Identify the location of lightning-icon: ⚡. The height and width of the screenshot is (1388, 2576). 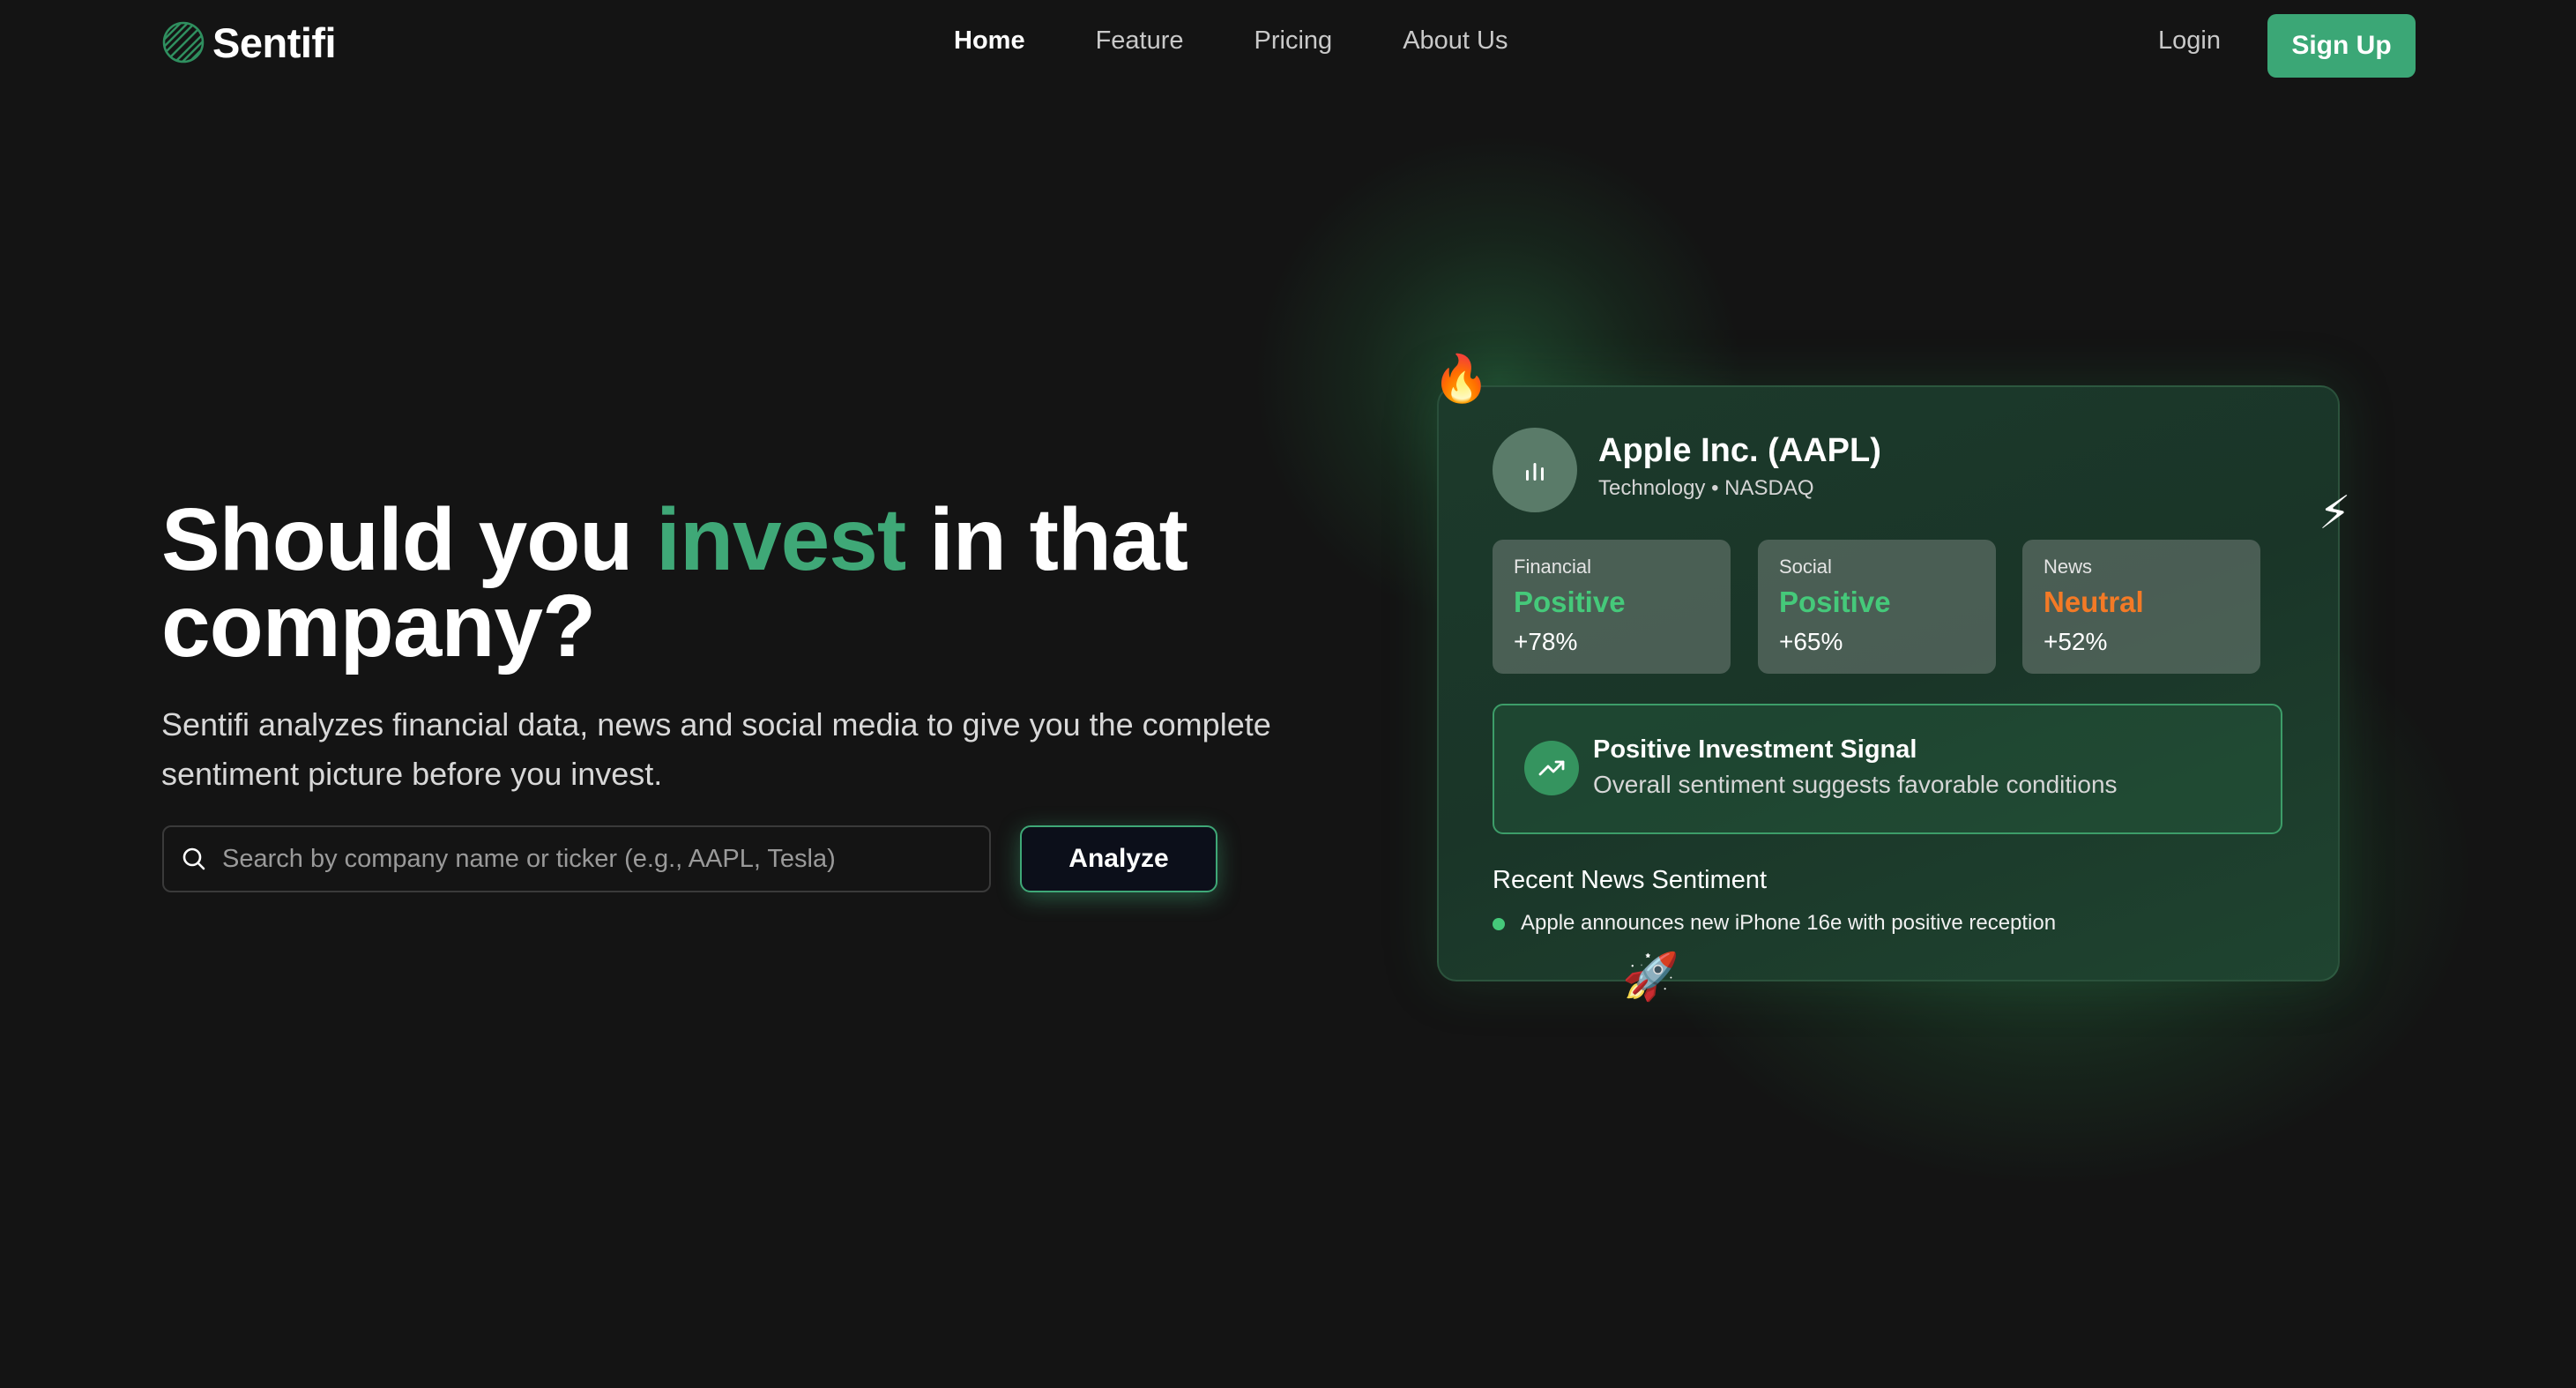
(2335, 513).